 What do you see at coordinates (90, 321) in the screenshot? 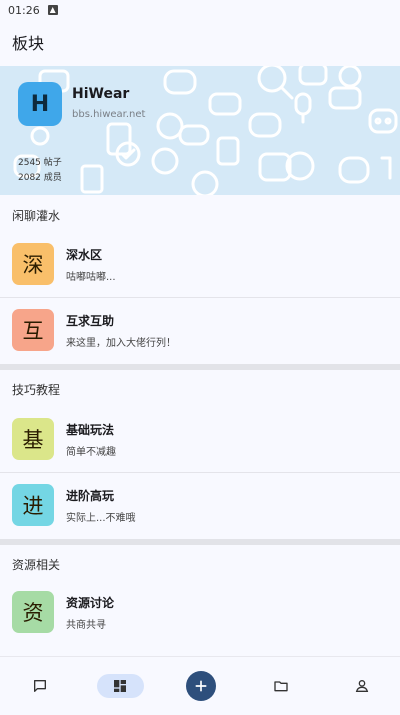
I see `board-name: 互求互助` at bounding box center [90, 321].